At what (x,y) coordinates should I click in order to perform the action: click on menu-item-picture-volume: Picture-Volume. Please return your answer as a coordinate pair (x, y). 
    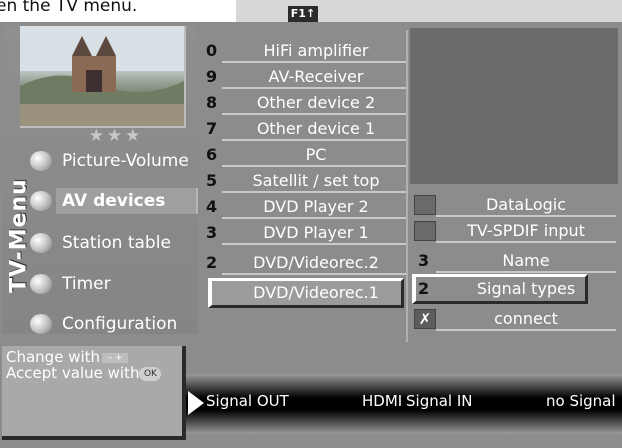
    Looking at the image, I should click on (113, 161).